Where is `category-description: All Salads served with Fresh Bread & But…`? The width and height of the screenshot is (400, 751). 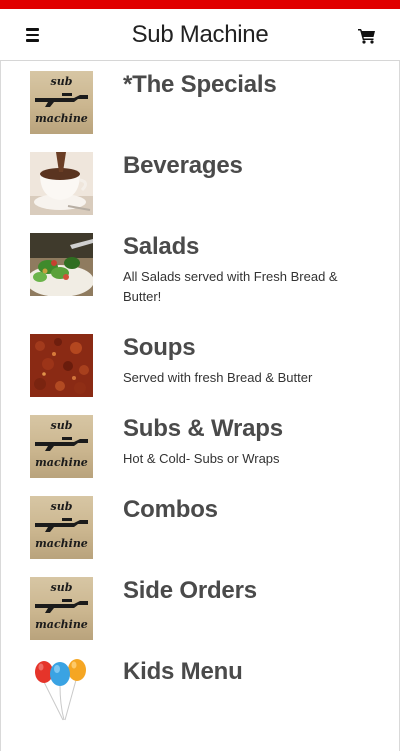 category-description: All Salads served with Fresh Bread & But… is located at coordinates (230, 286).